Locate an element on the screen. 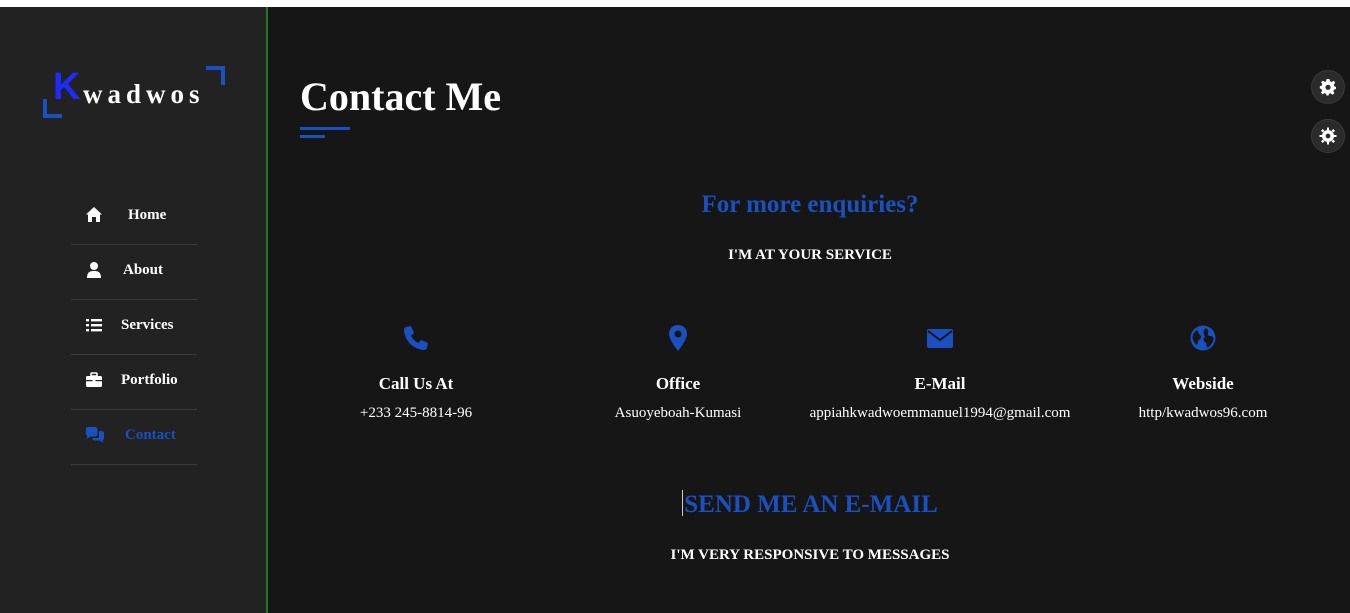 The image size is (1350, 613). list-icon is located at coordinates (94, 325).